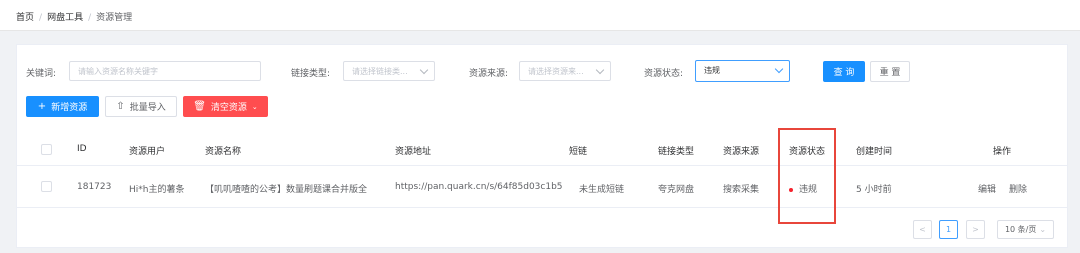 The height and width of the screenshot is (253, 1080). I want to click on cell-source: 搜索采集, so click(741, 190).